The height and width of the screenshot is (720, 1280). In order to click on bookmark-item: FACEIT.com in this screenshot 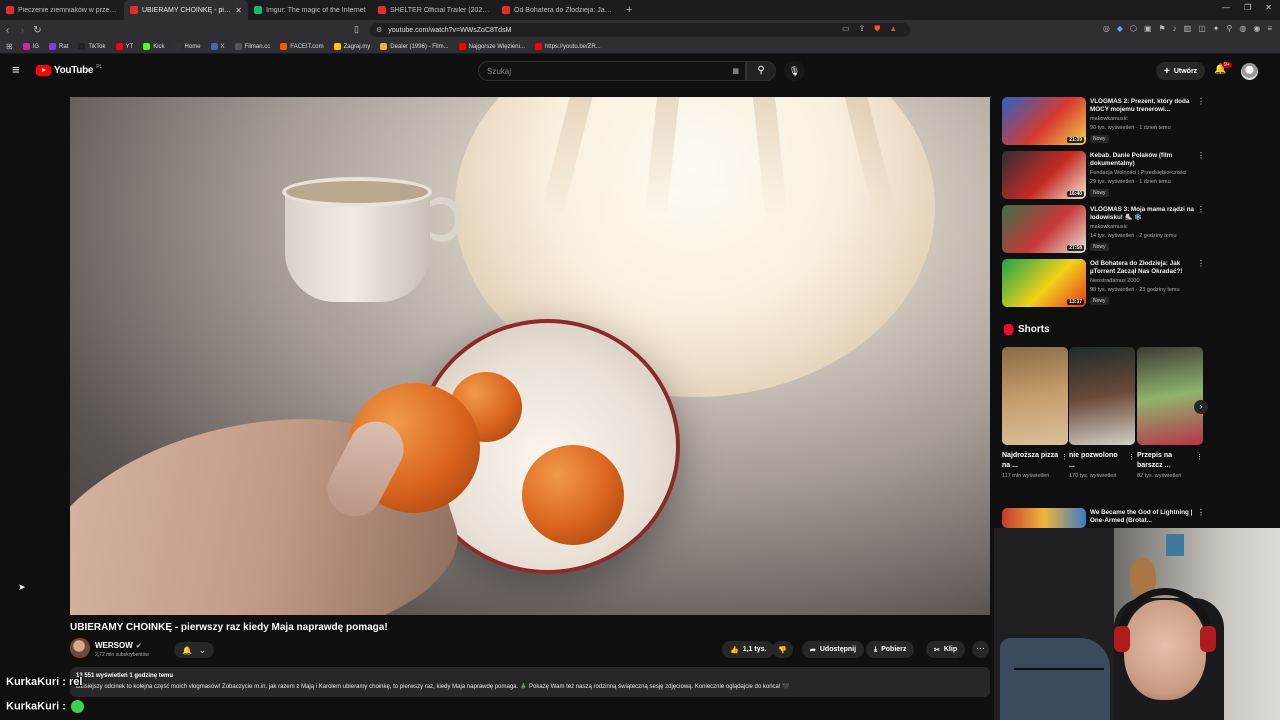, I will do `click(302, 46)`.